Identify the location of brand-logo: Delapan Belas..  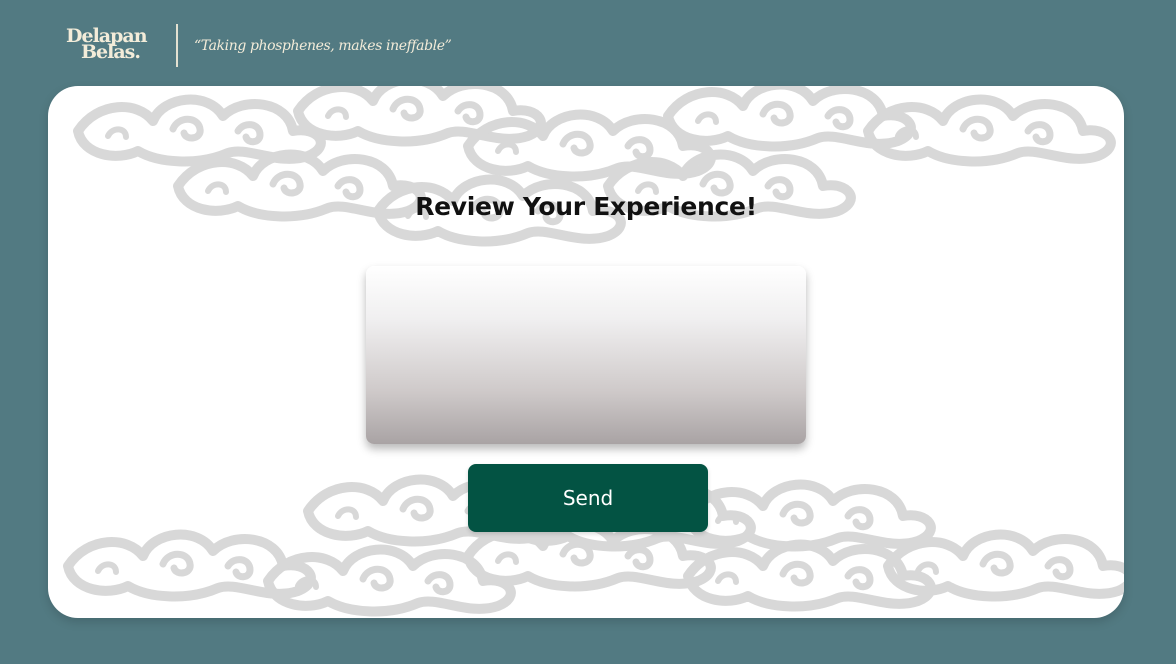
(109, 46).